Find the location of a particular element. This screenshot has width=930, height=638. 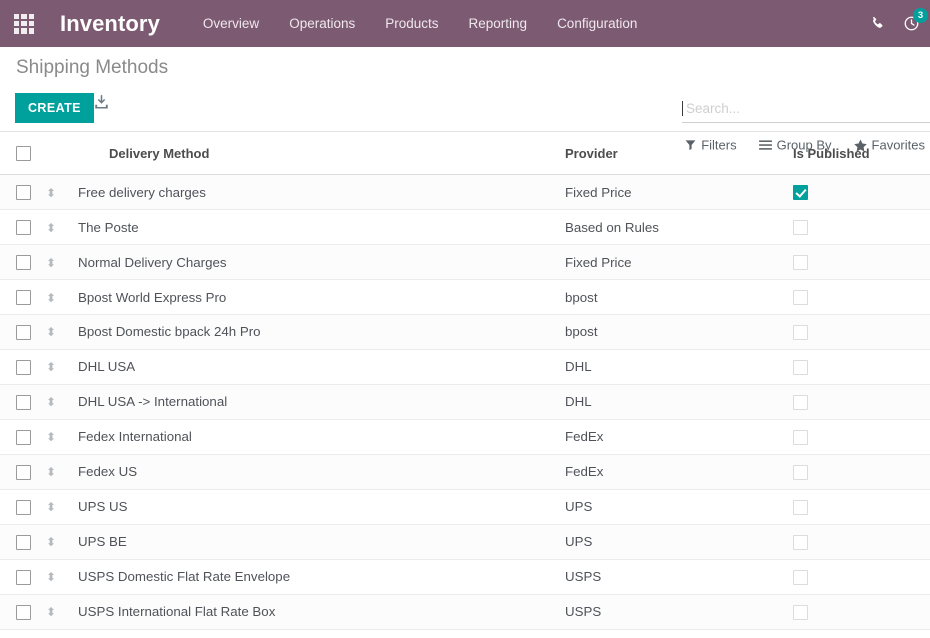

table-row: ⬍ USPS Domestic Flat Rate Envelope USPS is located at coordinates (465, 577).